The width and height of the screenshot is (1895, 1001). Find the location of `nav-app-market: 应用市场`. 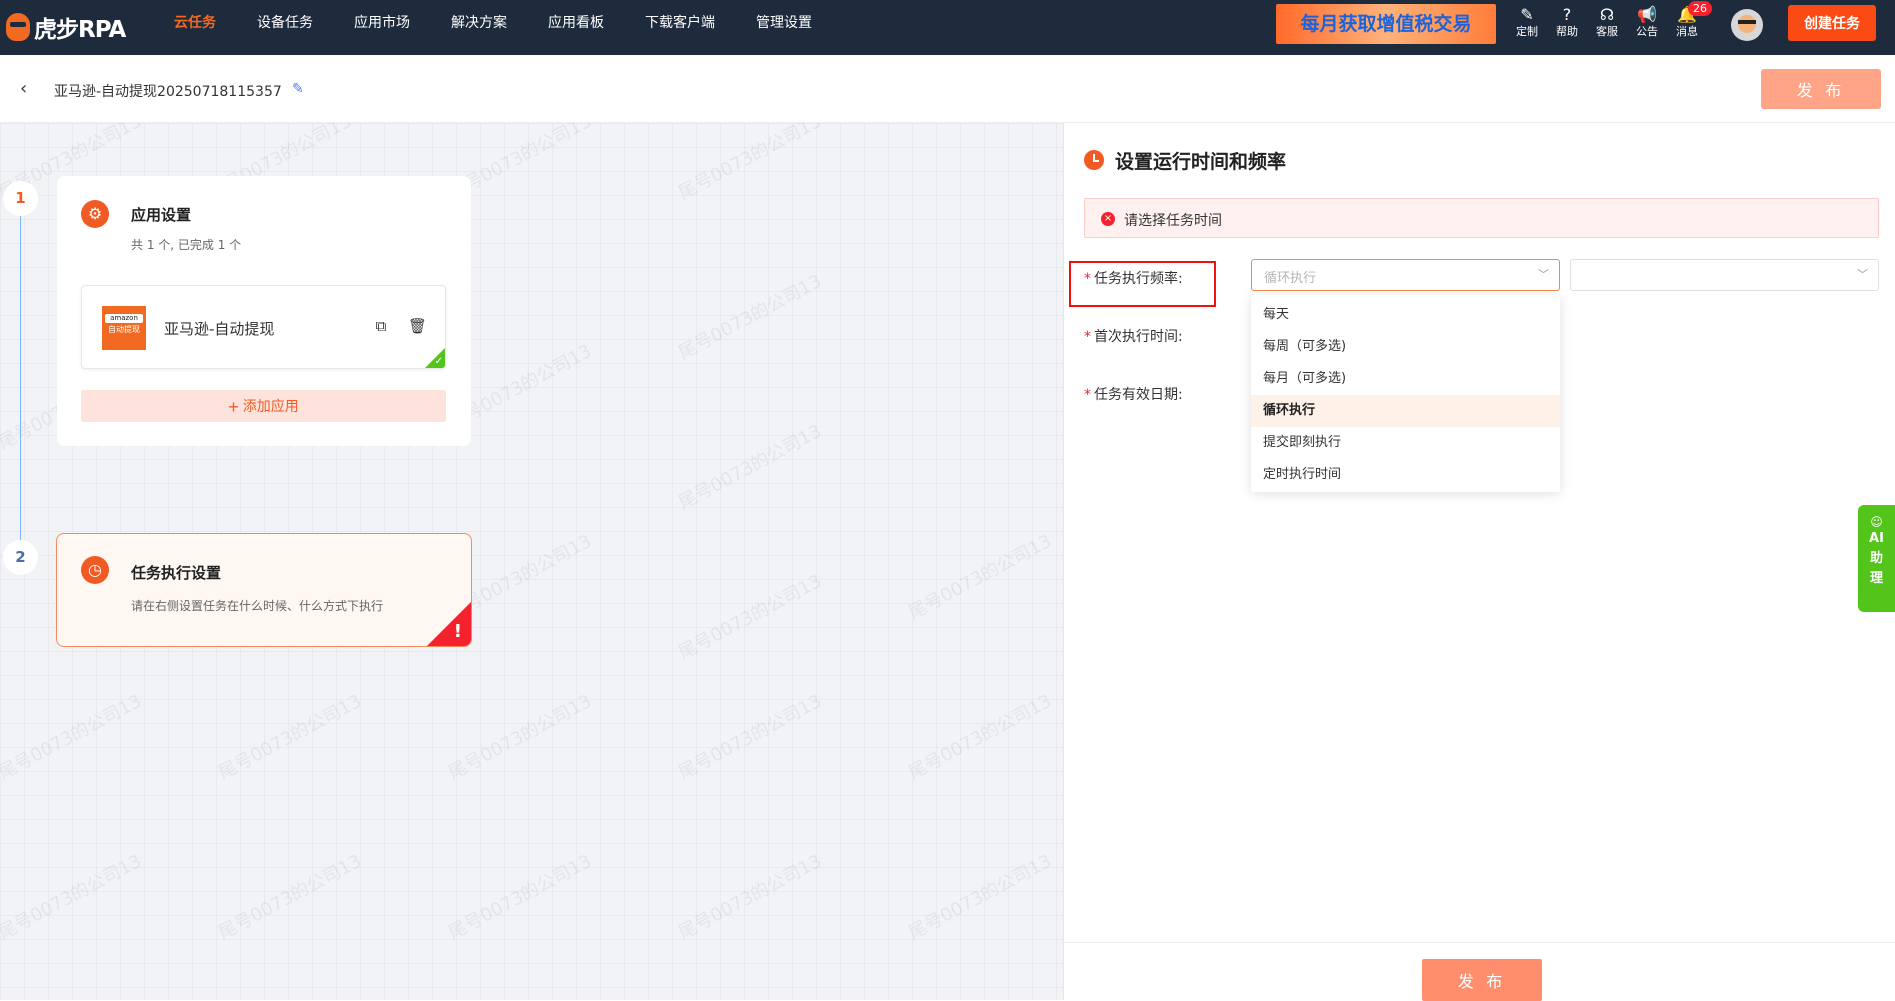

nav-app-market: 应用市场 is located at coordinates (382, 27).